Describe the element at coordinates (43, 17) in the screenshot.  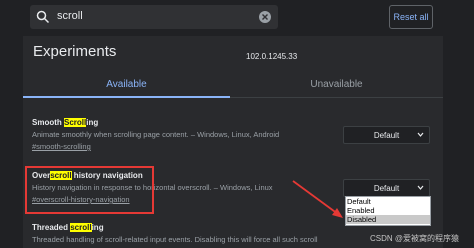
I see `search-icon` at that location.